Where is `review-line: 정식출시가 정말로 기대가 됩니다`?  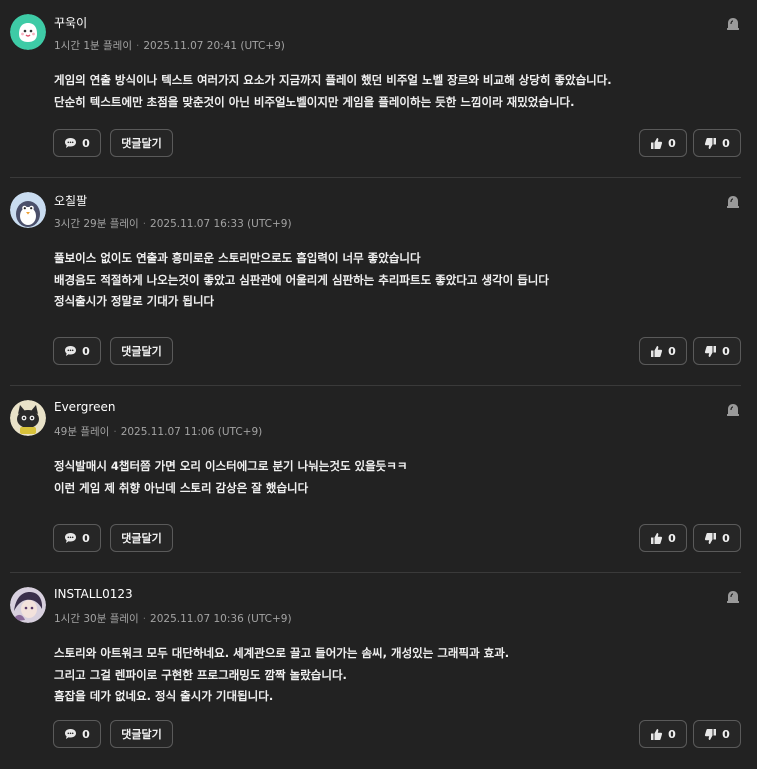 review-line: 정식출시가 정말로 기대가 됩니다 is located at coordinates (134, 301).